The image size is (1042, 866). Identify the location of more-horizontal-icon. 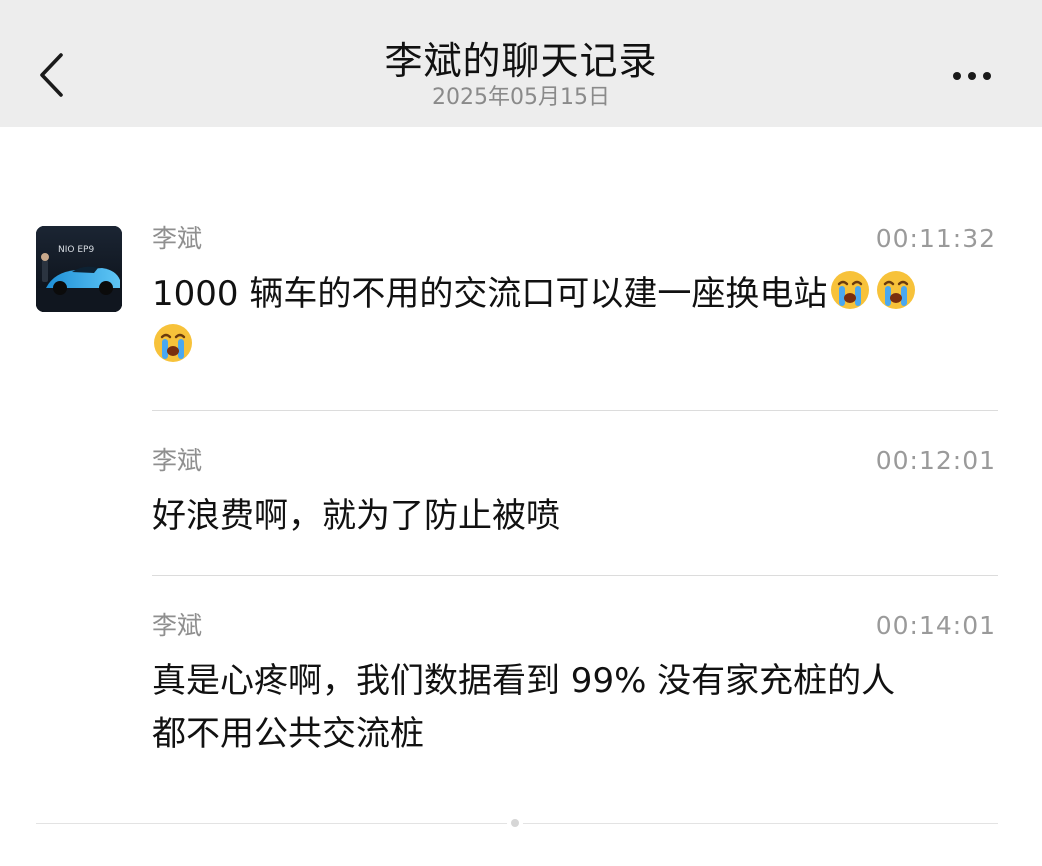
(957, 76).